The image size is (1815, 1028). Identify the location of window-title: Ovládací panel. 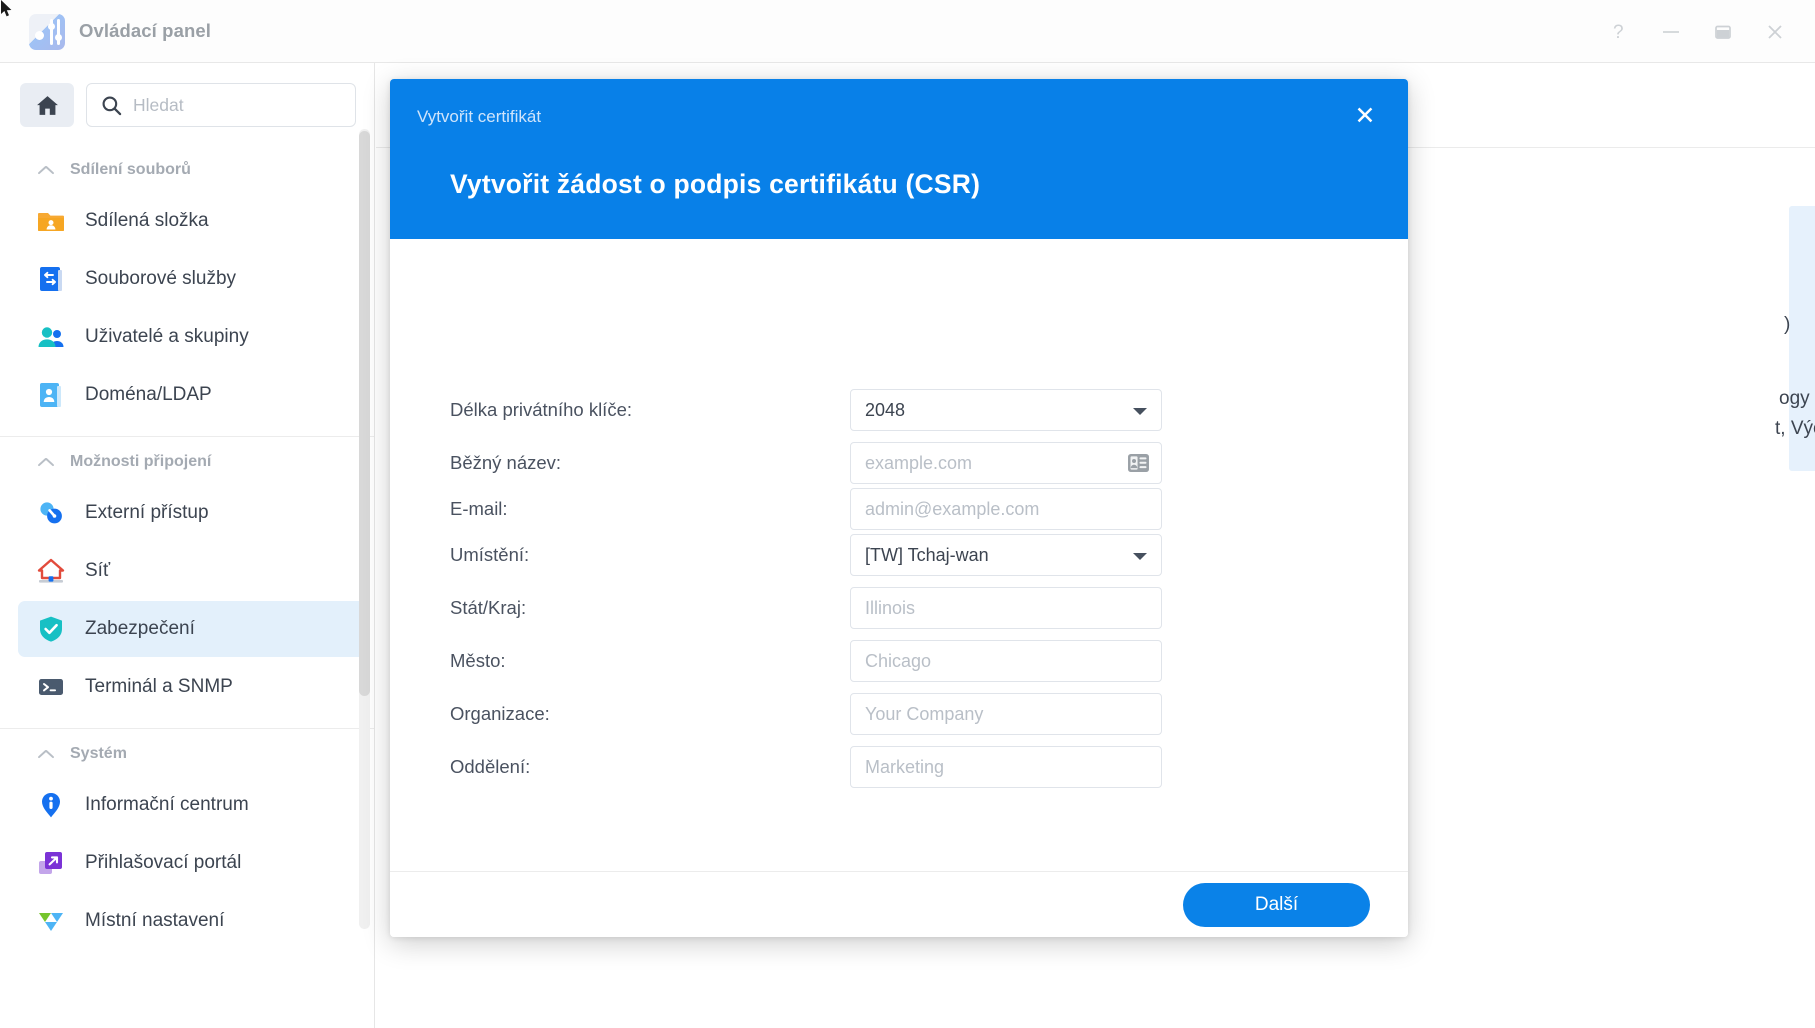
(145, 30).